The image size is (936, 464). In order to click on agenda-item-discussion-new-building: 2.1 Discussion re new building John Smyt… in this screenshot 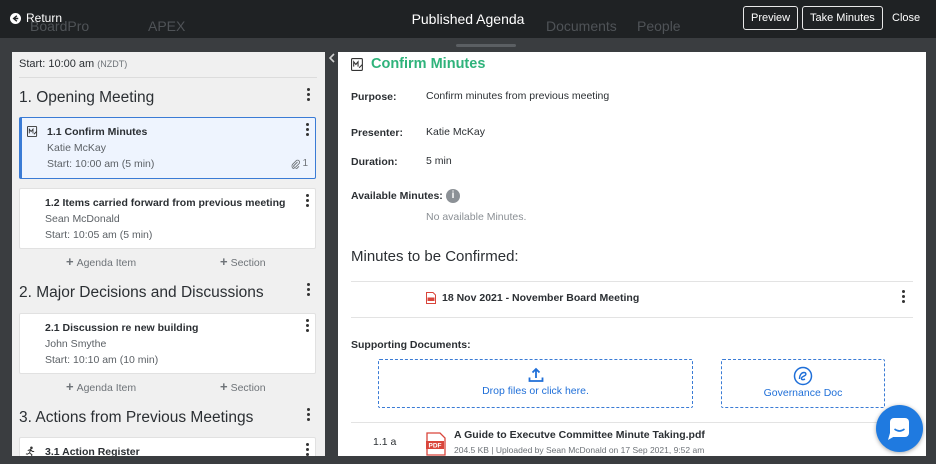, I will do `click(167, 343)`.